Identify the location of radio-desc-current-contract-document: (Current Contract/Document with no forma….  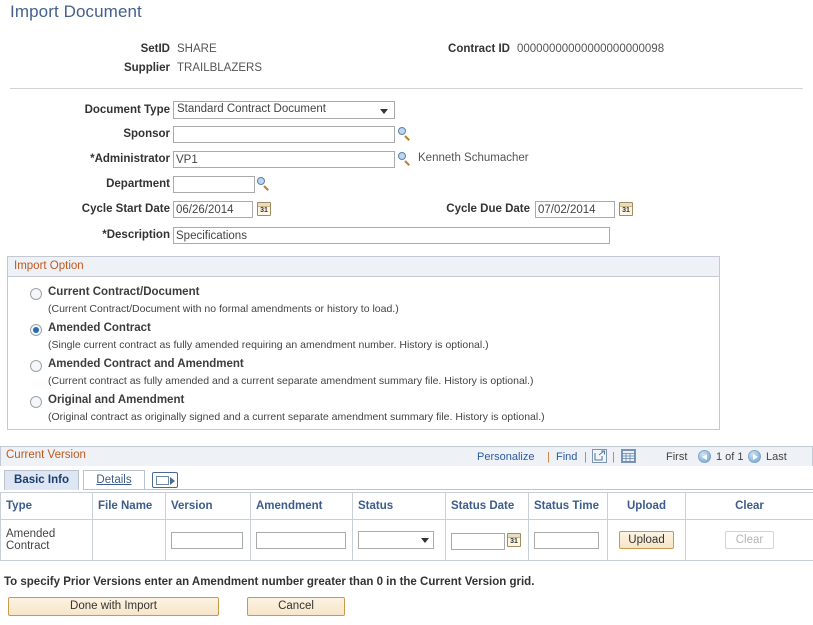
(223, 309).